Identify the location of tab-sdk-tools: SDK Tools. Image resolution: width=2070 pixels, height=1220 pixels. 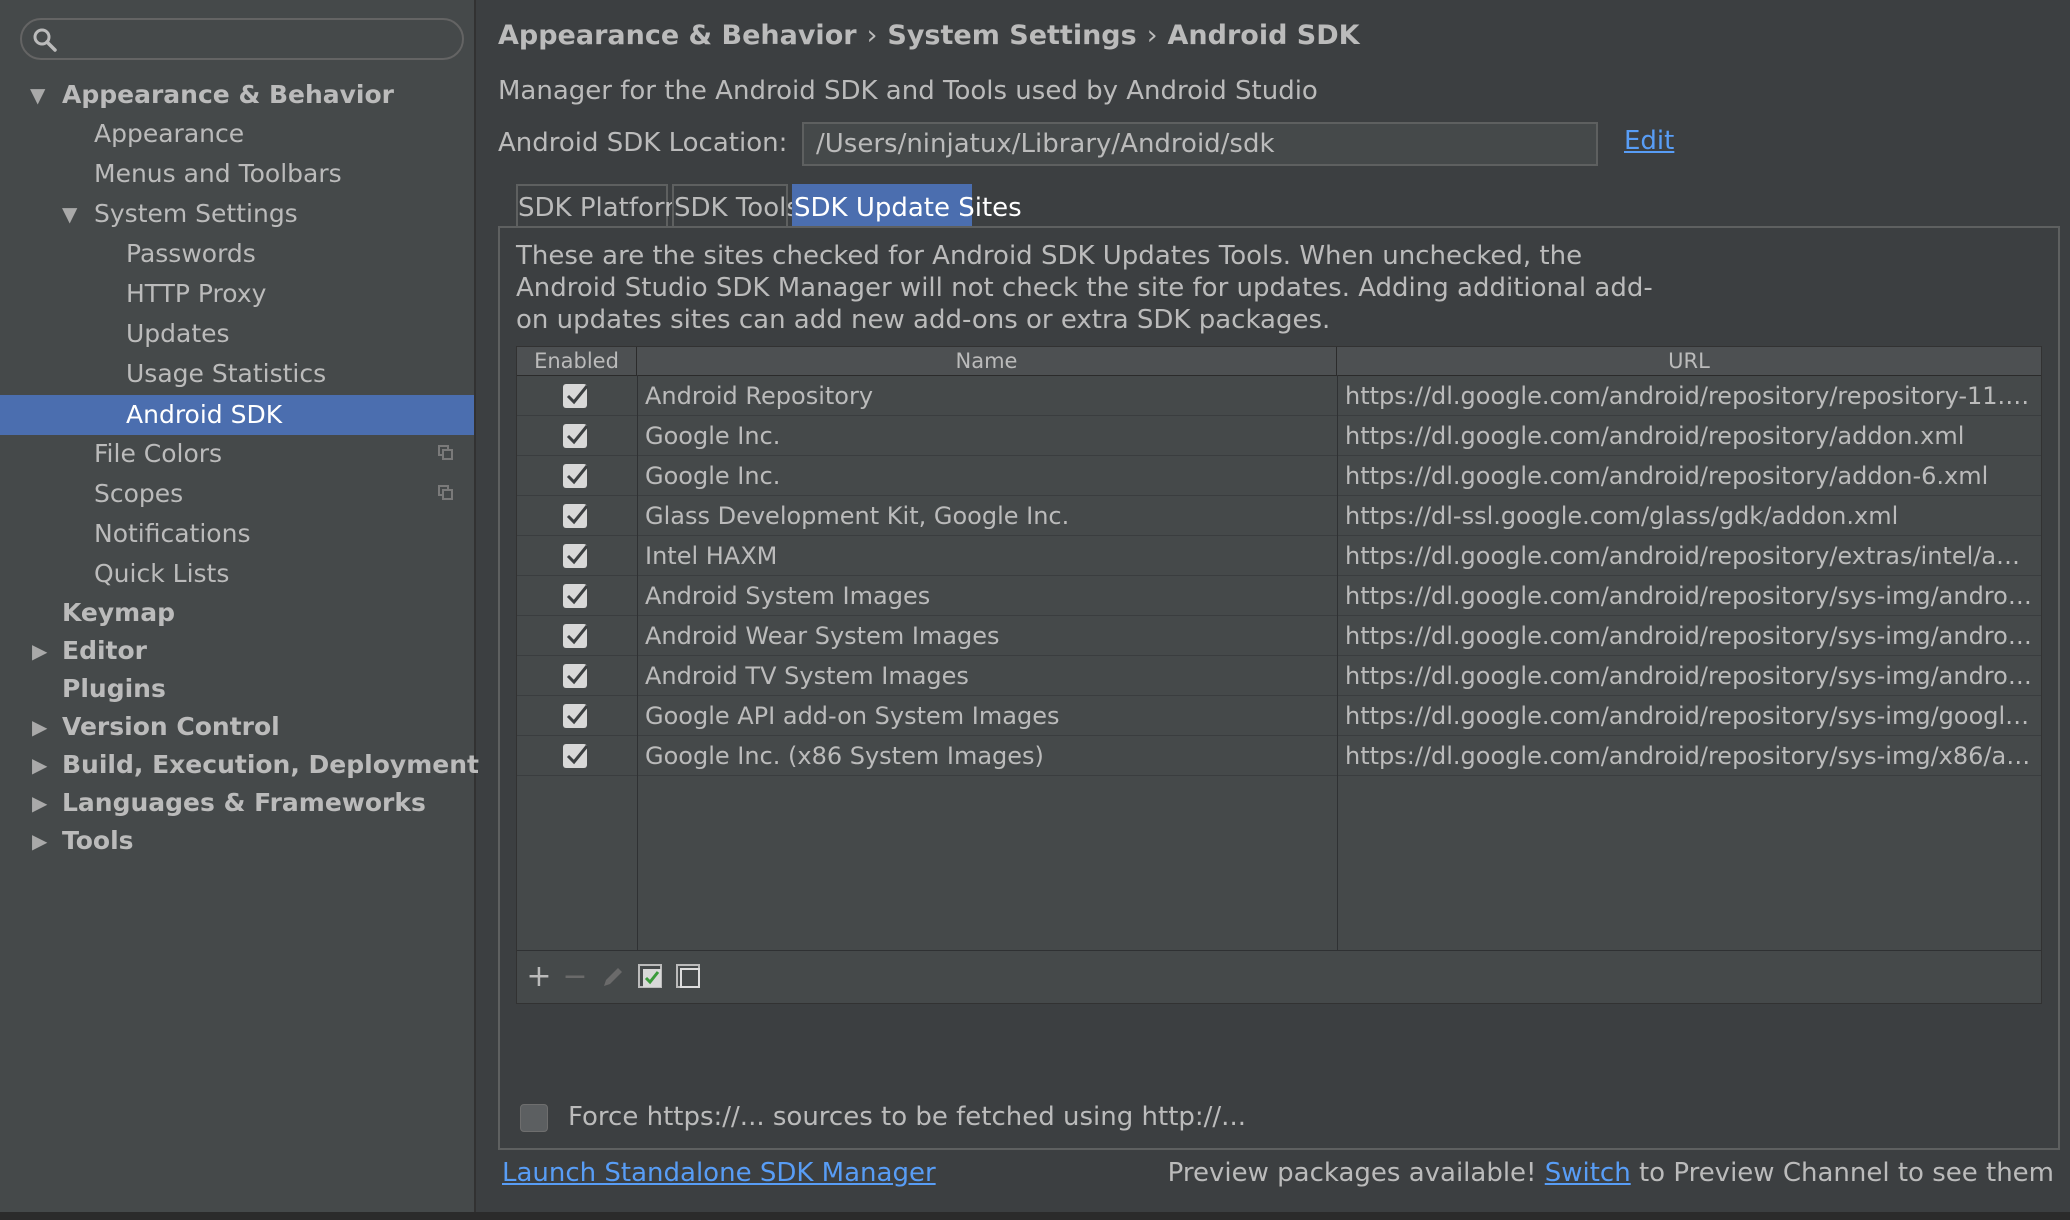
(736, 206).